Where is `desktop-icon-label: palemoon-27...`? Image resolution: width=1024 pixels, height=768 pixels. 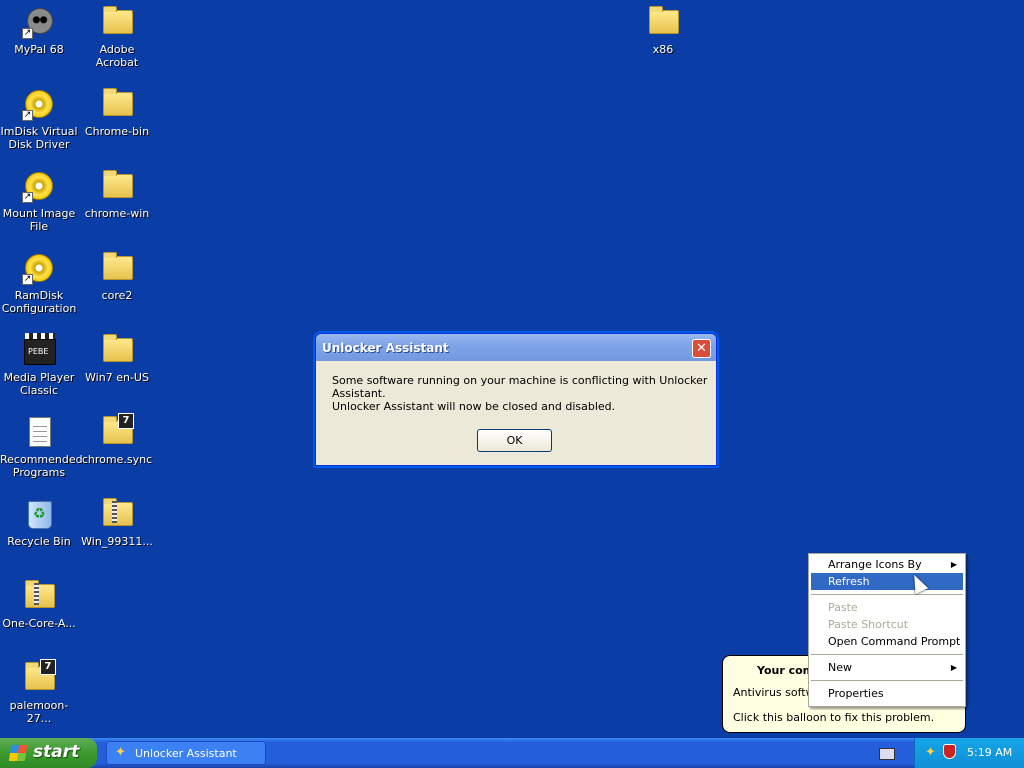 desktop-icon-label: palemoon-27... is located at coordinates (39, 712).